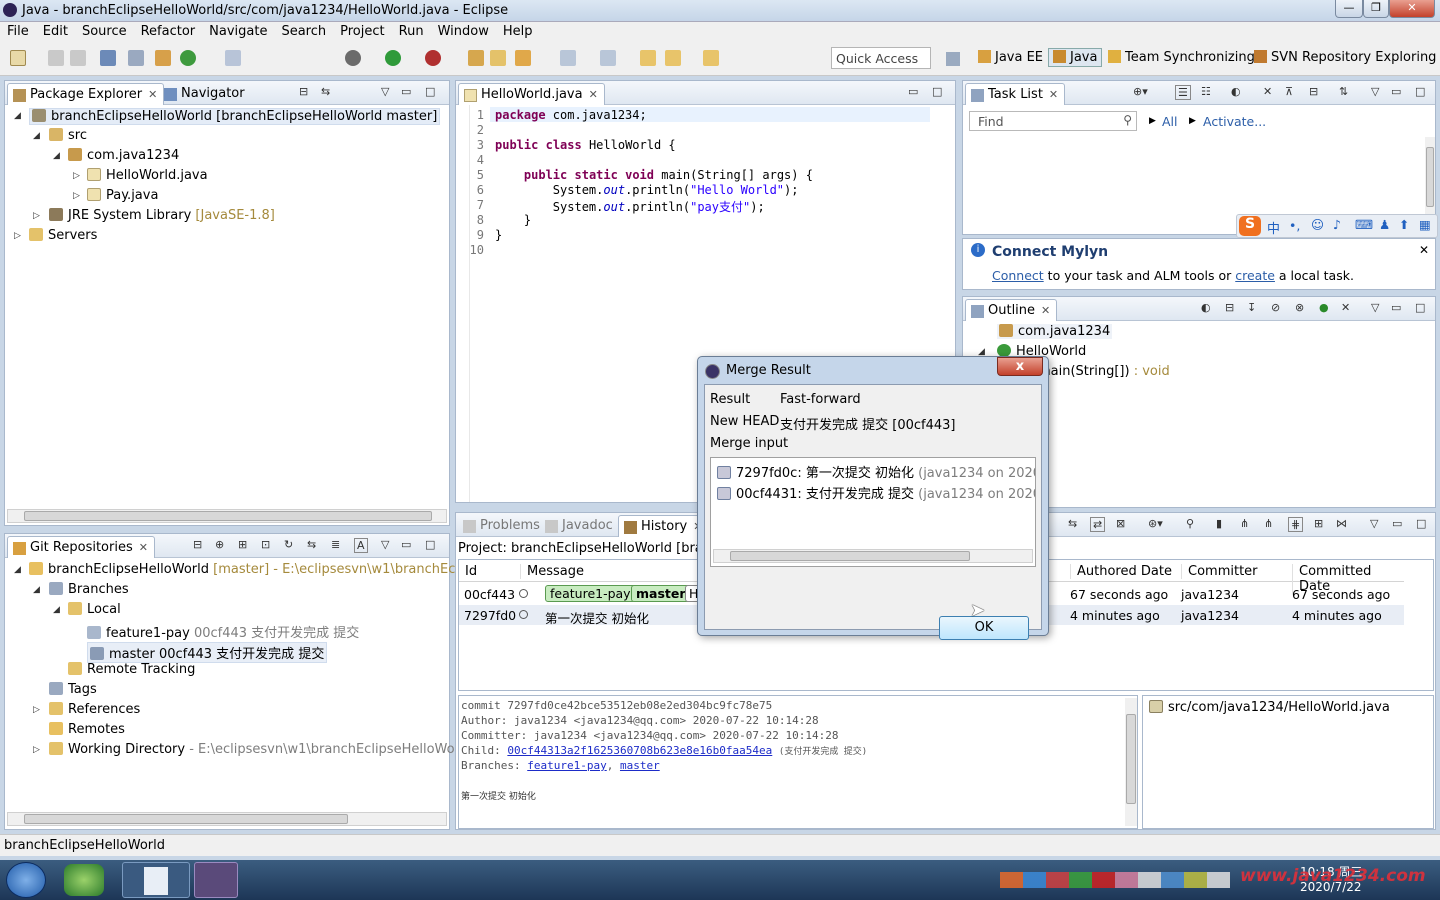  What do you see at coordinates (242, 544) in the screenshot?
I see `add-repo-icon: ⊞` at bounding box center [242, 544].